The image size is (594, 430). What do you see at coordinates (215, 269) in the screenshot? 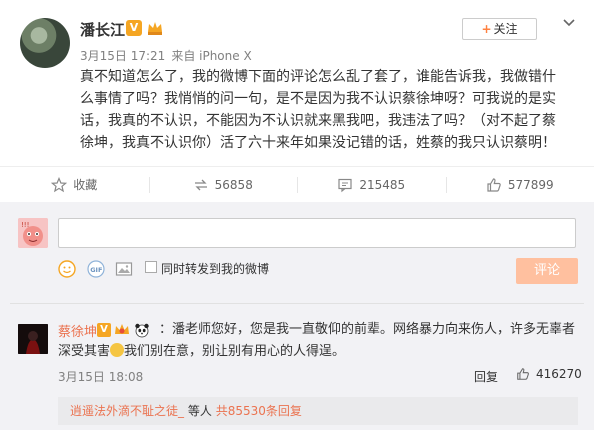
I see `repost-checkbox-label: 同时转发到我的微博` at bounding box center [215, 269].